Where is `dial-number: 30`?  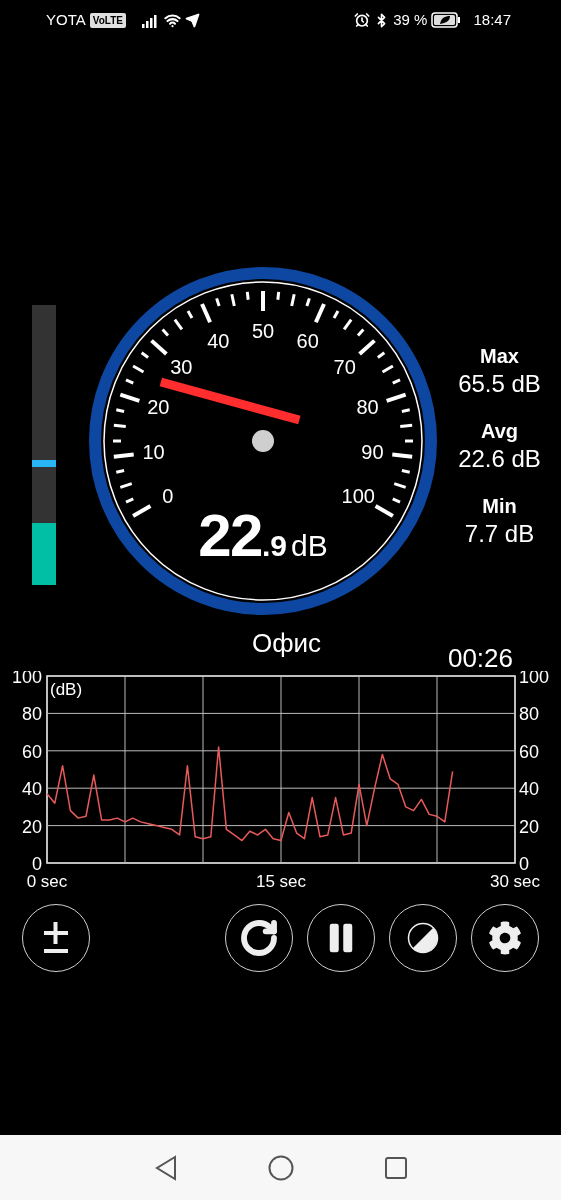 dial-number: 30 is located at coordinates (181, 367).